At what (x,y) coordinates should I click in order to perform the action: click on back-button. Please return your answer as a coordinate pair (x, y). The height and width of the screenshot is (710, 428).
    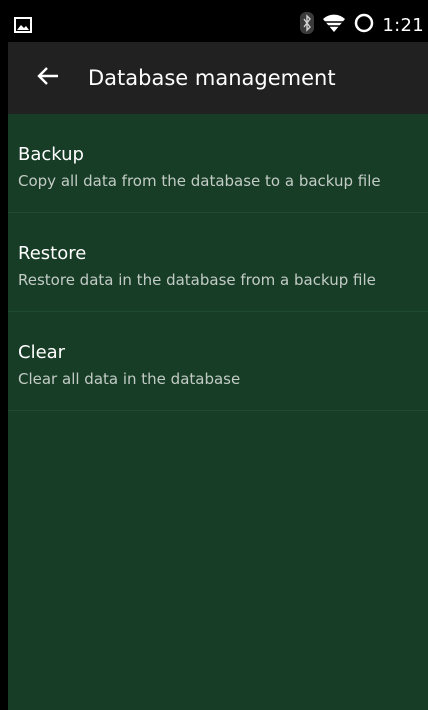
    Looking at the image, I should click on (48, 78).